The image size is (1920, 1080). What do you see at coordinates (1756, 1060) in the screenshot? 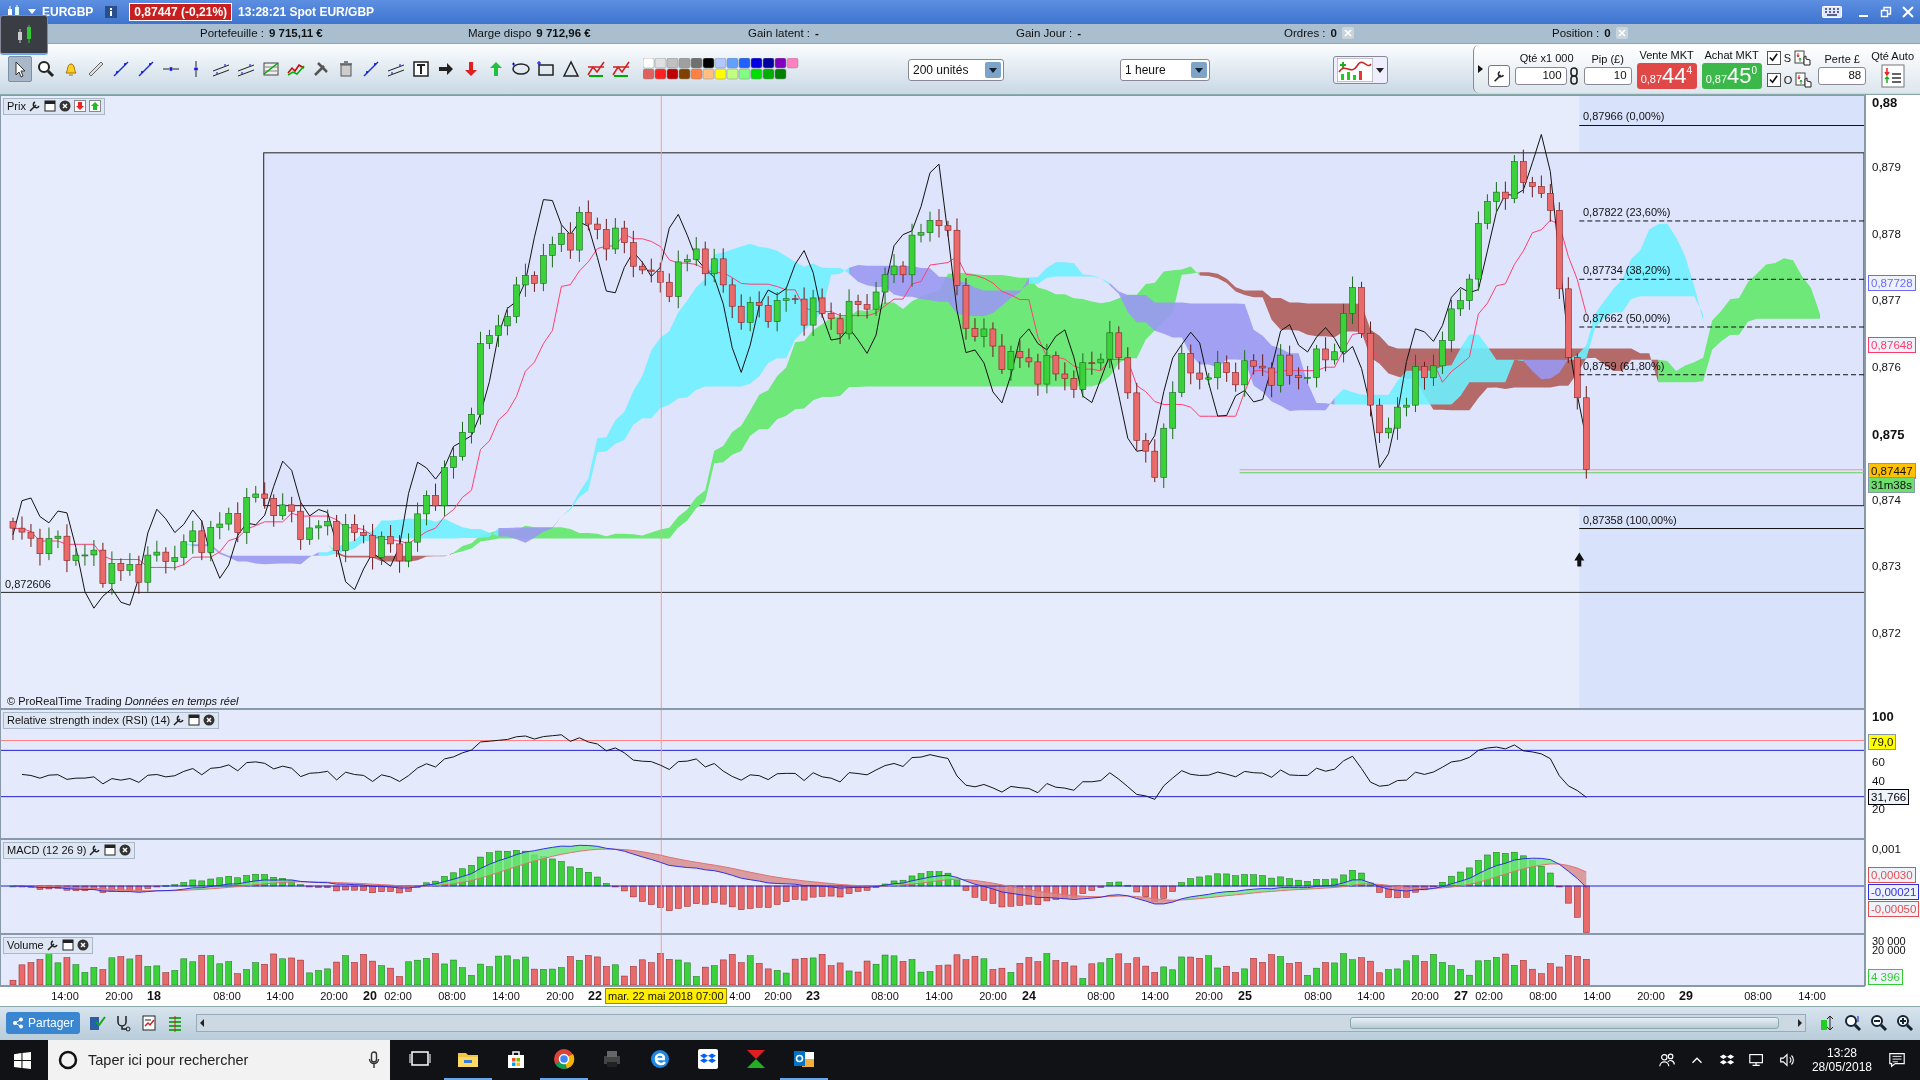
I see `network-icon` at bounding box center [1756, 1060].